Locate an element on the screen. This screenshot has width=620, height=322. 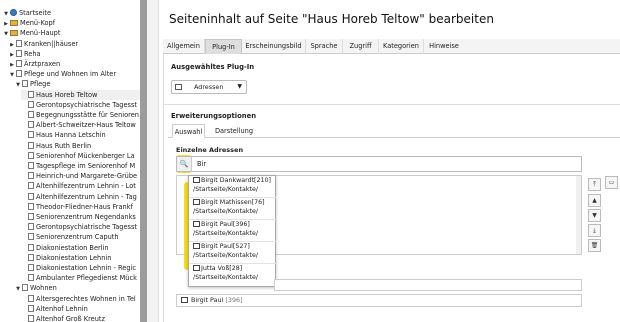
result-name: Jutta Voß[28] is located at coordinates (222, 268).